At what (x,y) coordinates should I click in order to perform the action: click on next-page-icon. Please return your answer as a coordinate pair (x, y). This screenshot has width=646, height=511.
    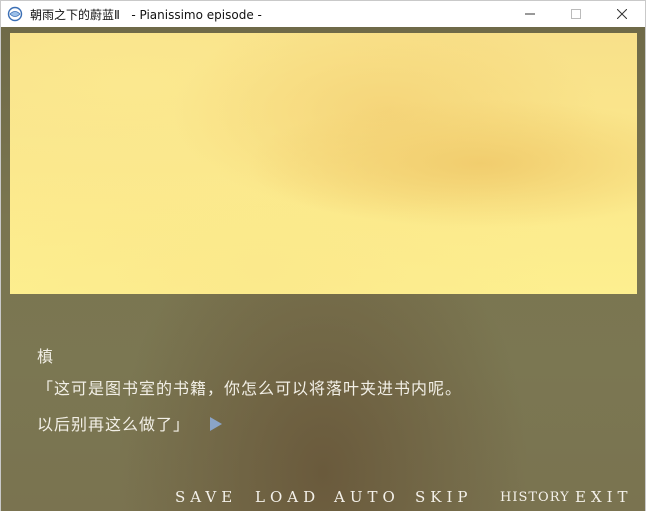
    Looking at the image, I should click on (216, 425).